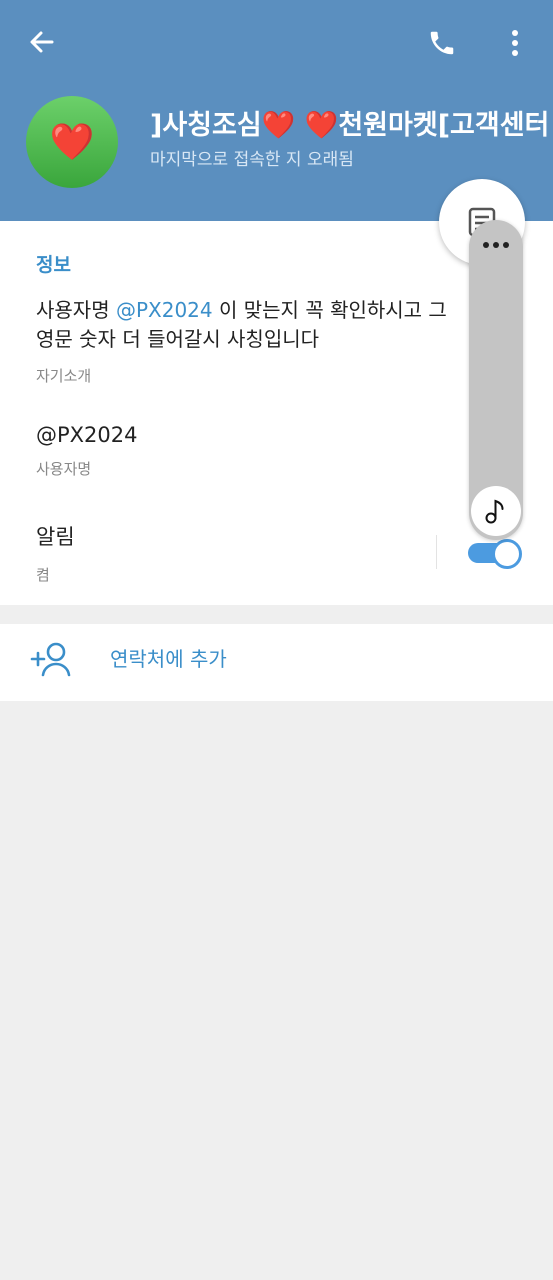 Image resolution: width=553 pixels, height=1280 pixels. I want to click on divider, so click(436, 552).